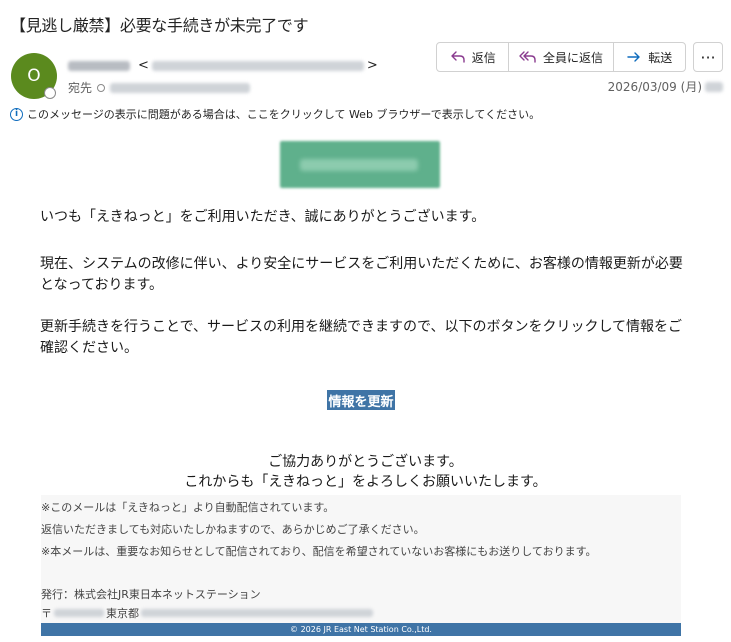  I want to click on info-icon: i, so click(16, 114).